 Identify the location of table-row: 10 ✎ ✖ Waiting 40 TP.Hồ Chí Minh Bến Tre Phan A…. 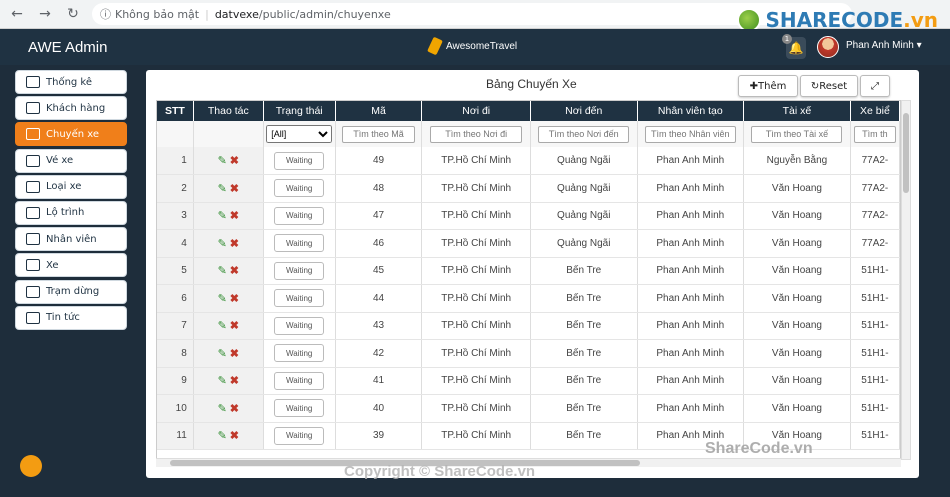
(528, 408).